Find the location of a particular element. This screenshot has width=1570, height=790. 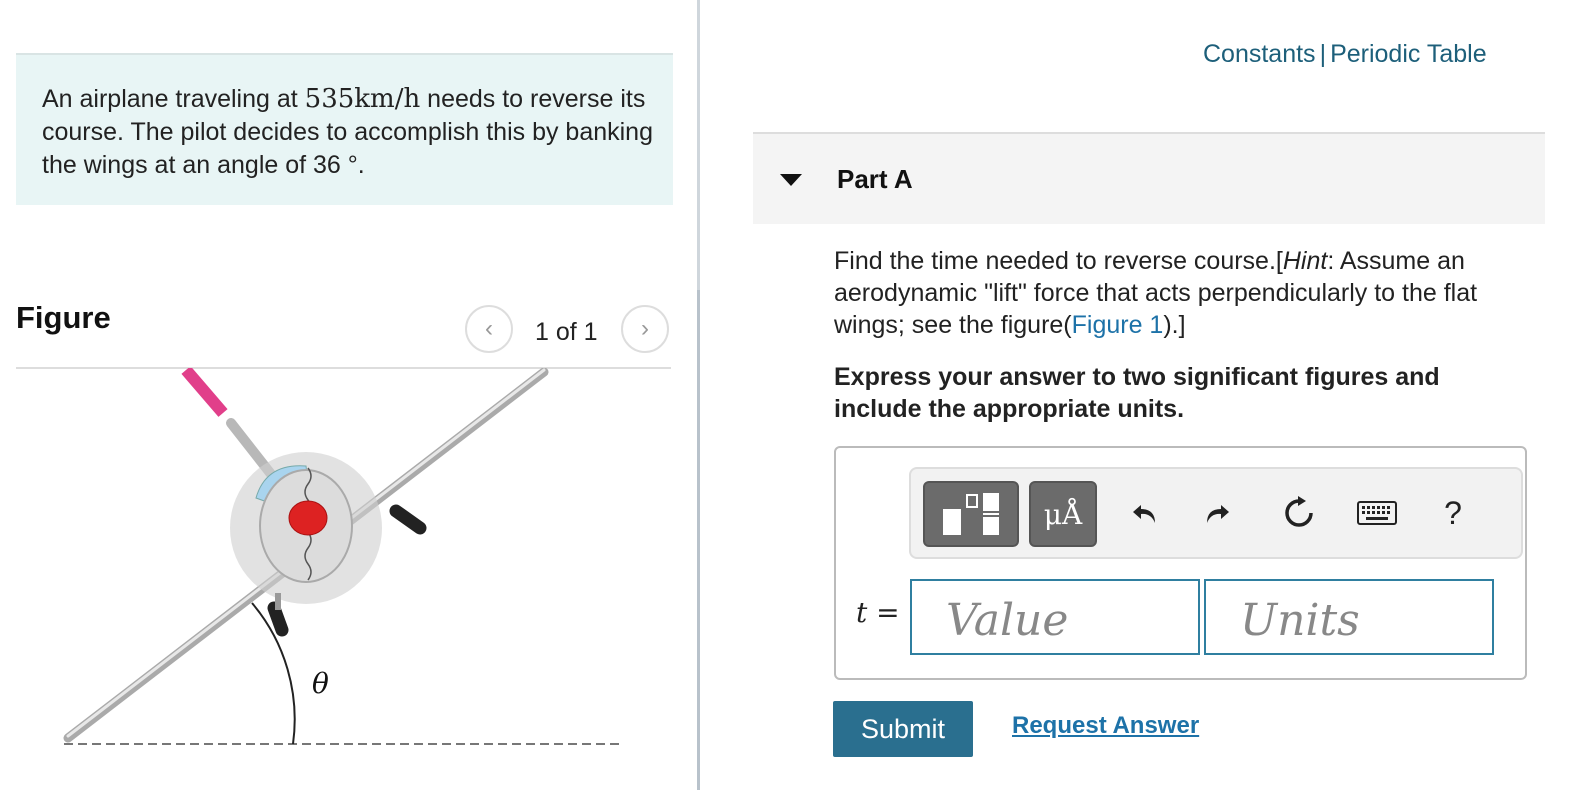

collapse-triangle-icon is located at coordinates (791, 180).